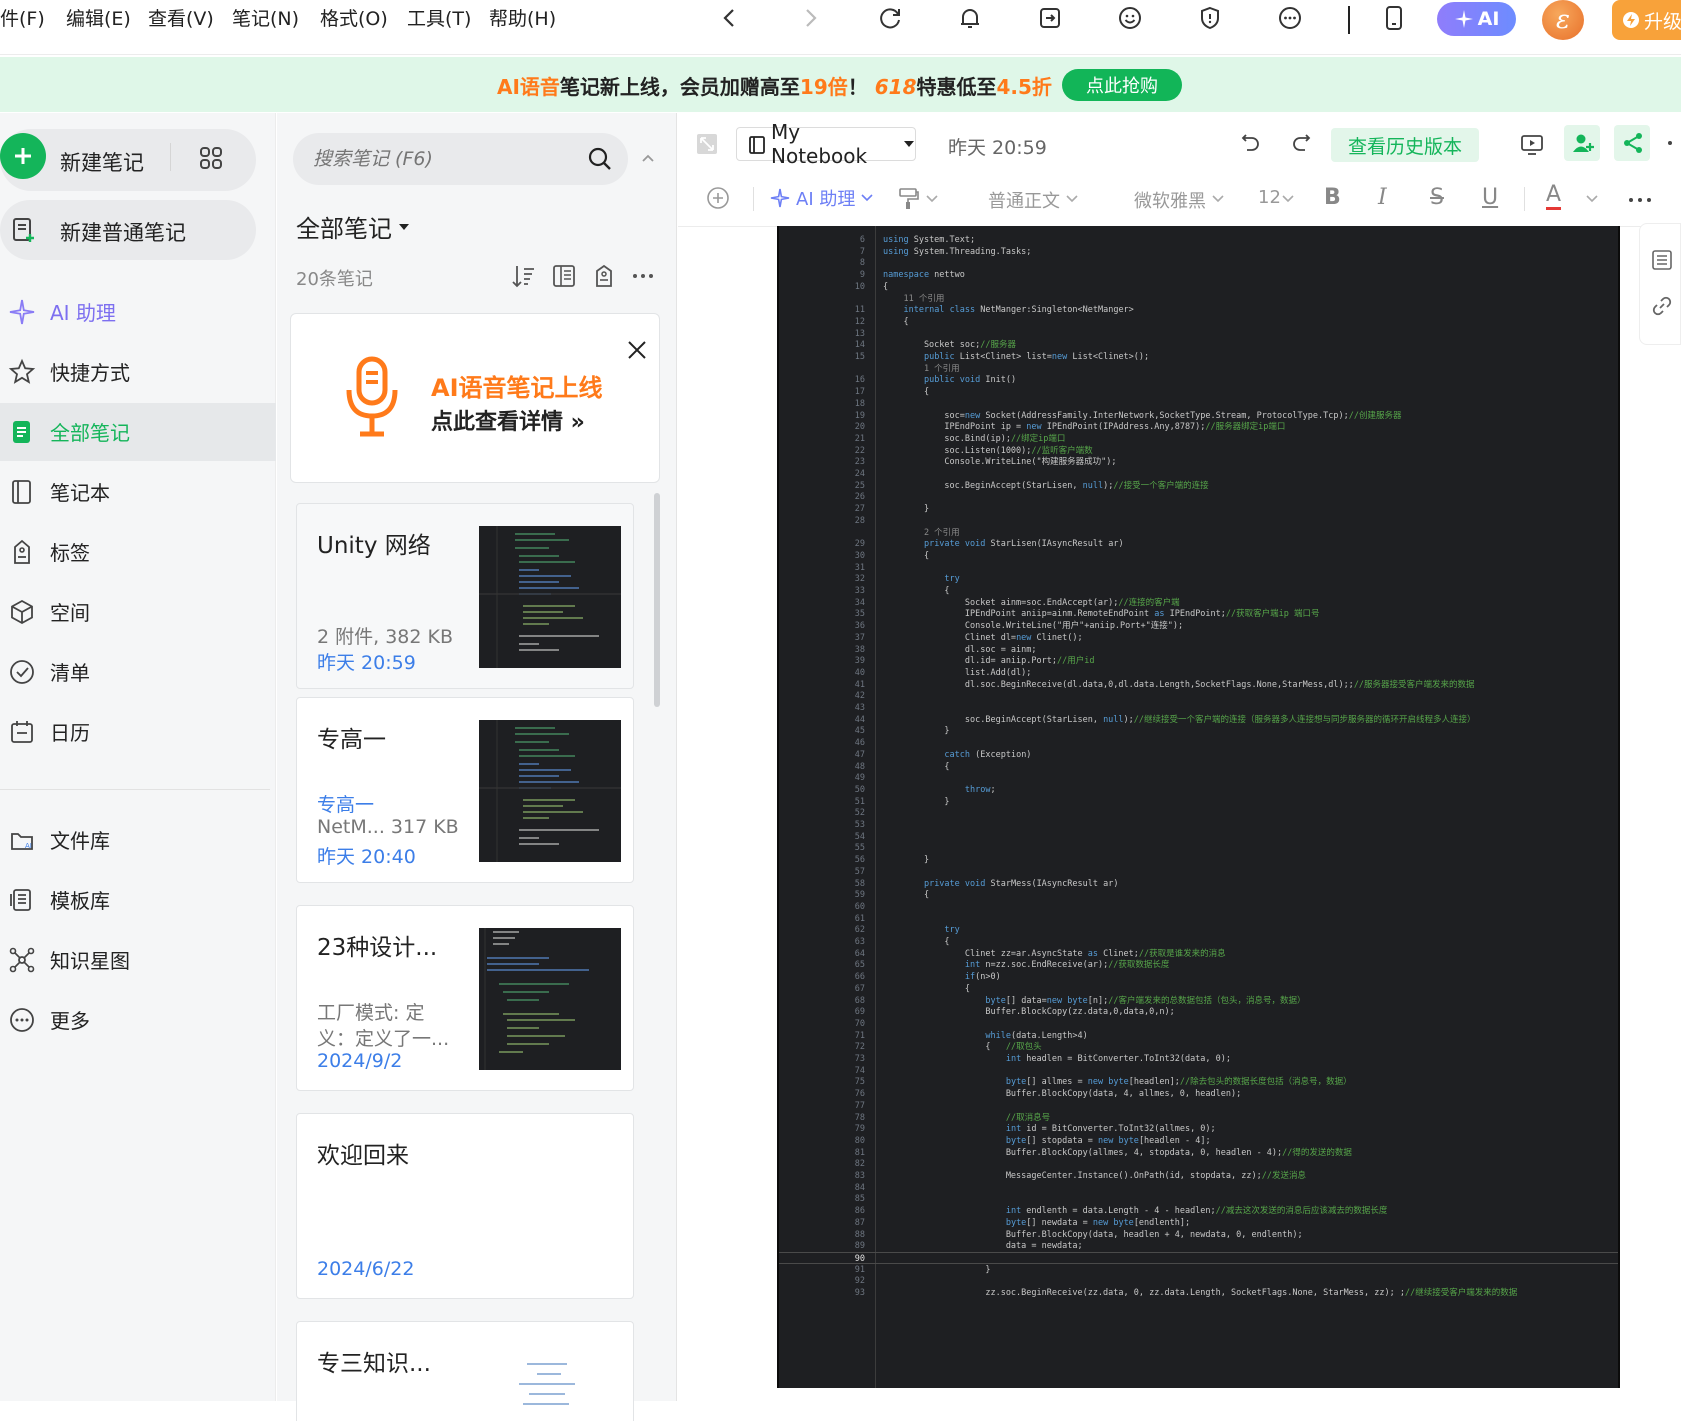 The width and height of the screenshot is (1681, 1421). Describe the element at coordinates (643, 276) in the screenshot. I see `more-options-icon` at that location.